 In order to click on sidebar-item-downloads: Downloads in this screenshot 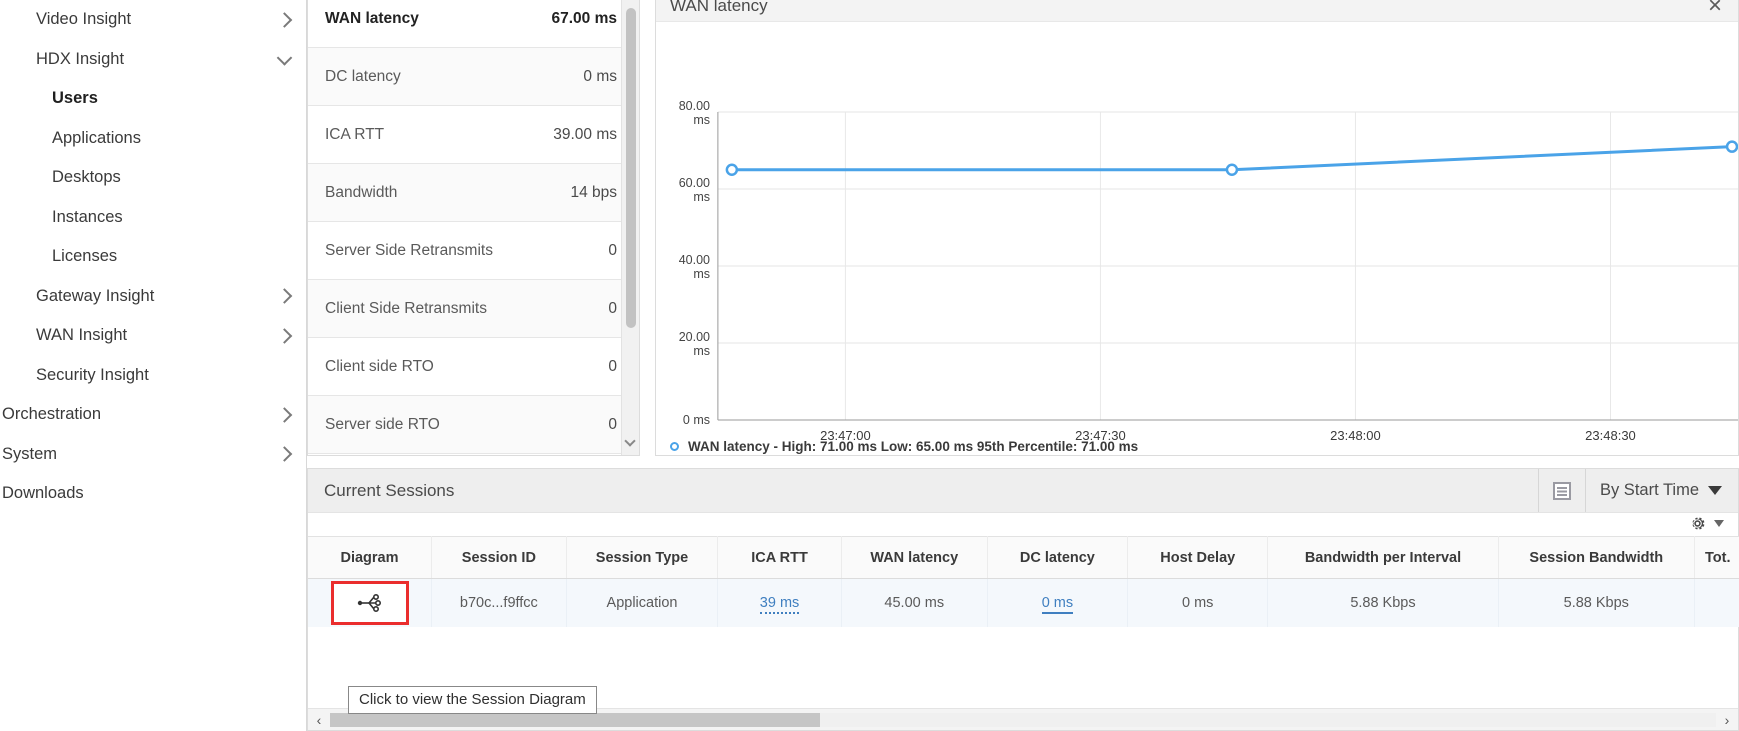, I will do `click(153, 494)`.